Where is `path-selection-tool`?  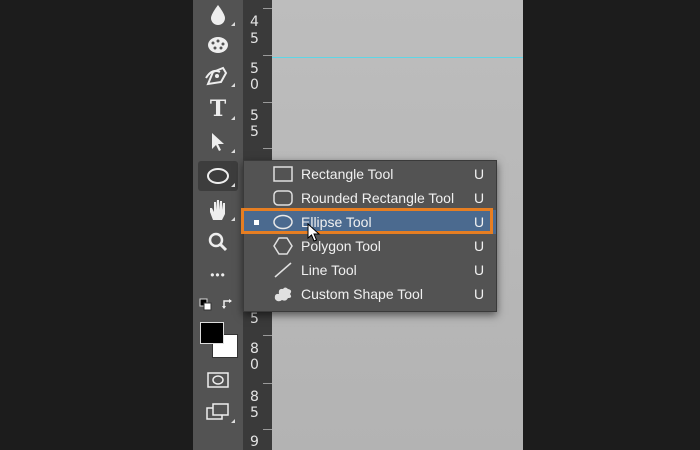
path-selection-tool is located at coordinates (218, 142).